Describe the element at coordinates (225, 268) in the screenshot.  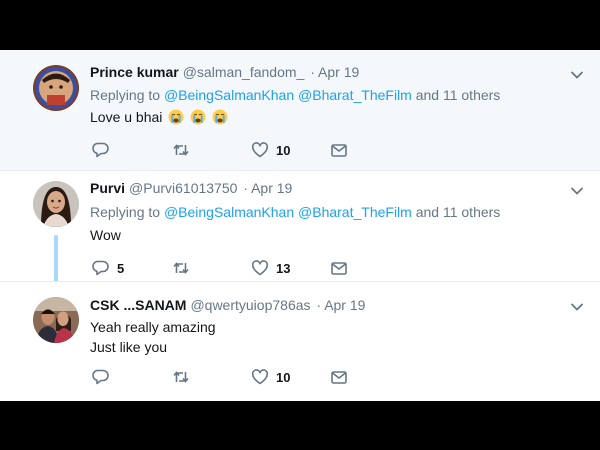
I see `tweet-actions: 5 13` at that location.